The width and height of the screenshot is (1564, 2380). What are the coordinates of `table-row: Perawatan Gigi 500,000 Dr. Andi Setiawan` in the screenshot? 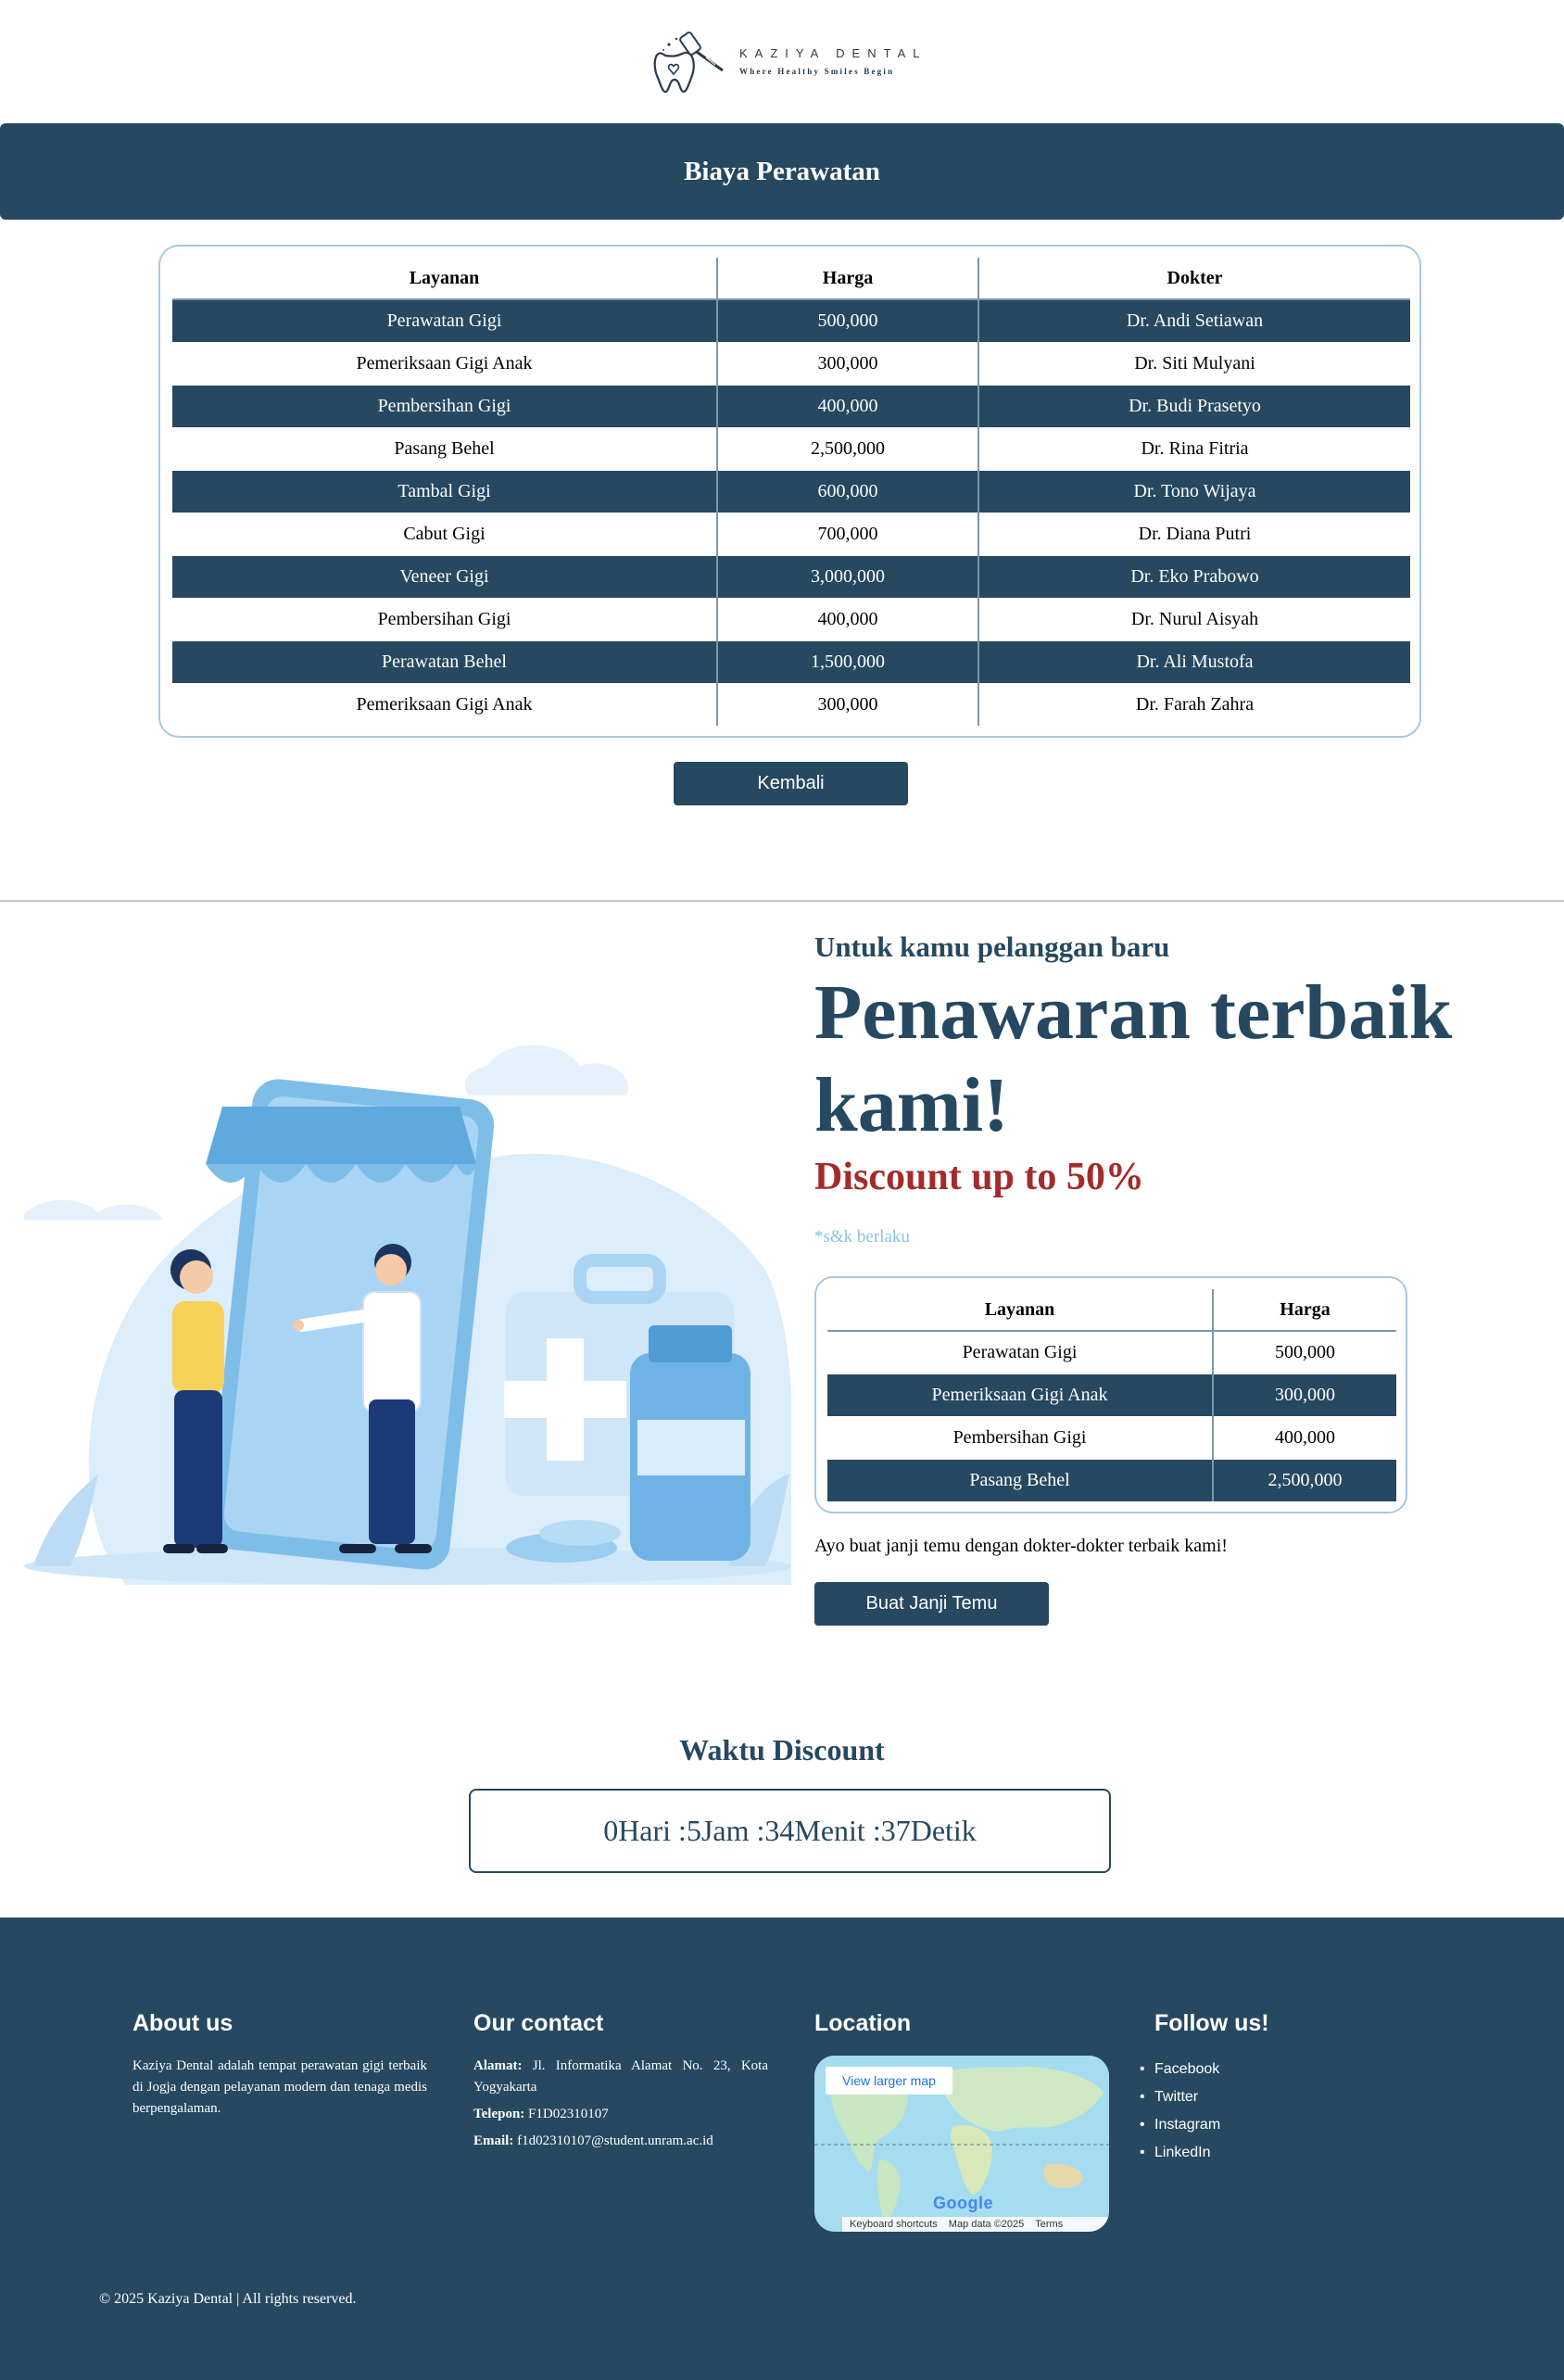 It's located at (791, 320).